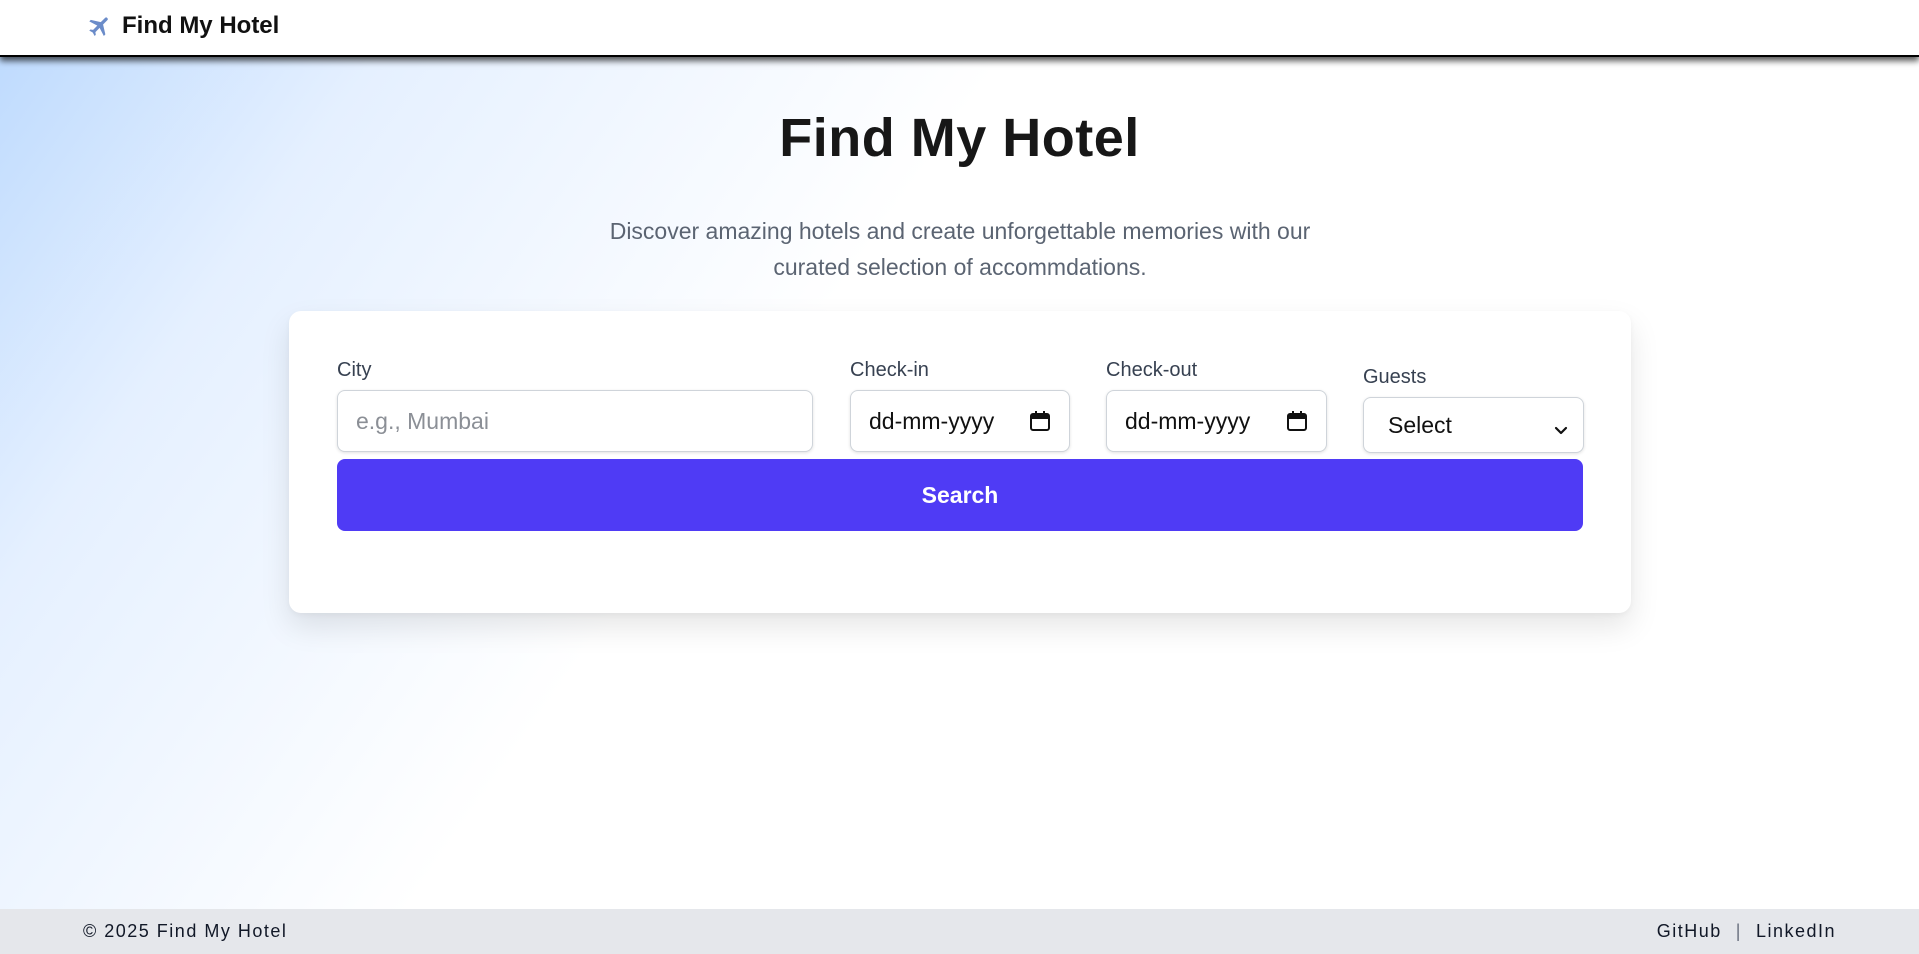 This screenshot has height=954, width=1919. What do you see at coordinates (185, 931) in the screenshot?
I see `copyright-text: © 2025 Find My Hotel` at bounding box center [185, 931].